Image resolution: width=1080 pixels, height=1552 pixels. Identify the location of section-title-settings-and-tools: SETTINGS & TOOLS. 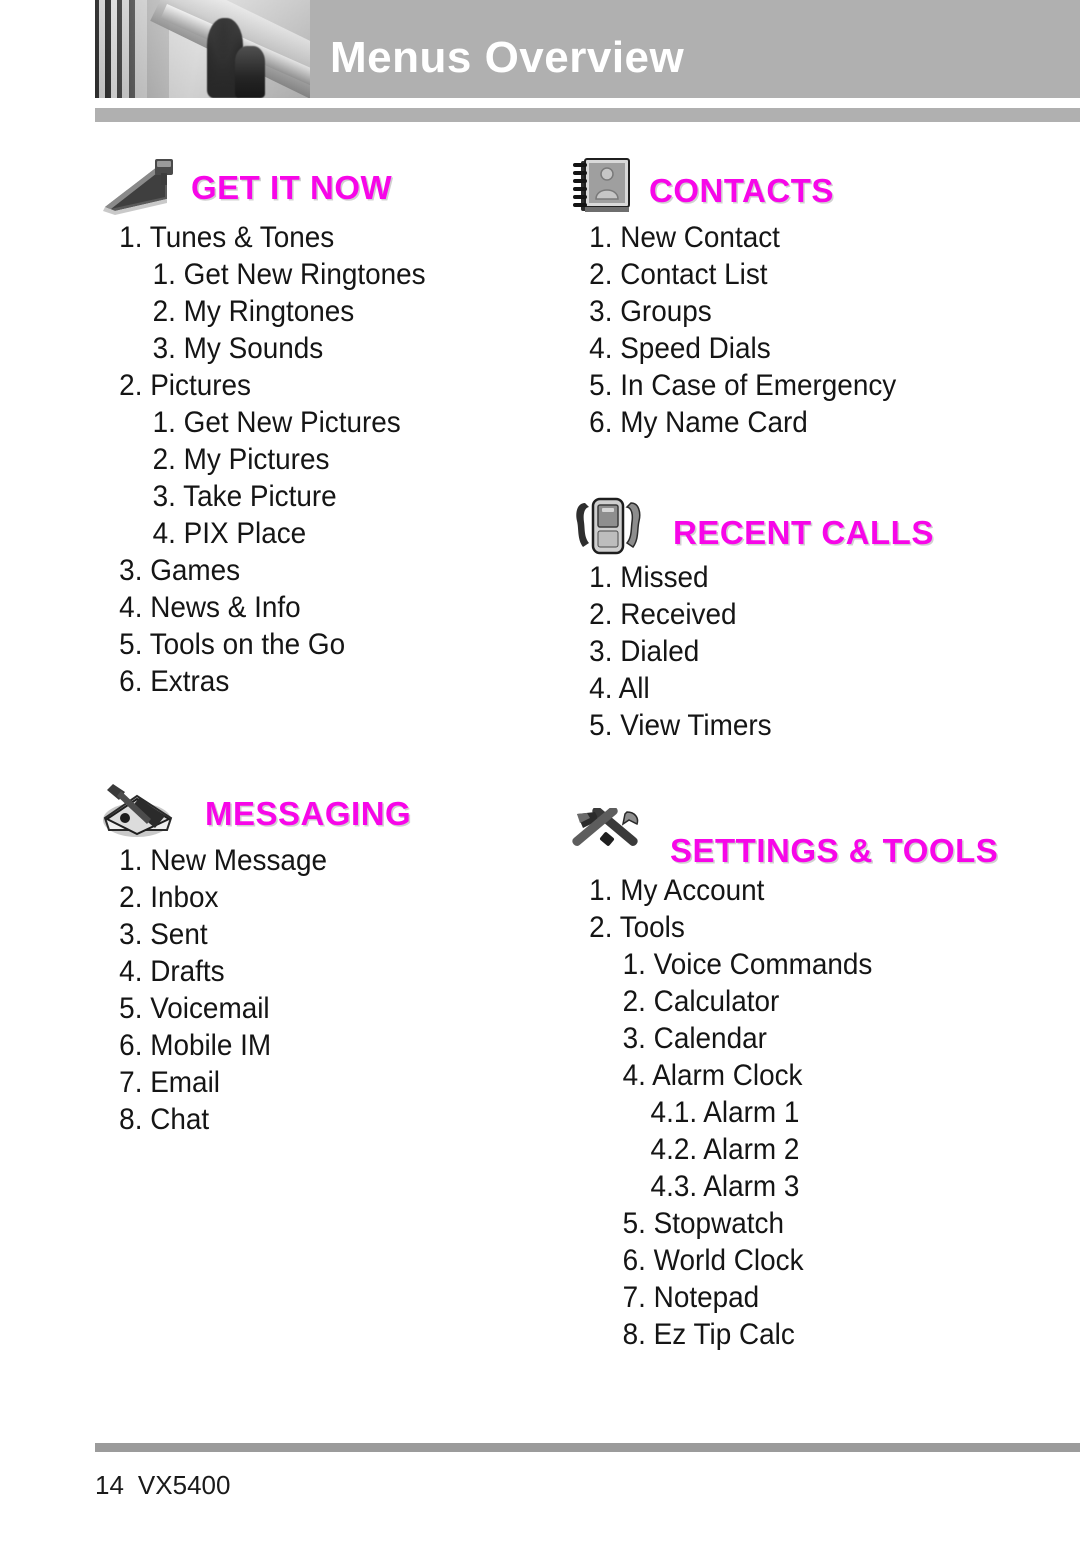
(834, 850).